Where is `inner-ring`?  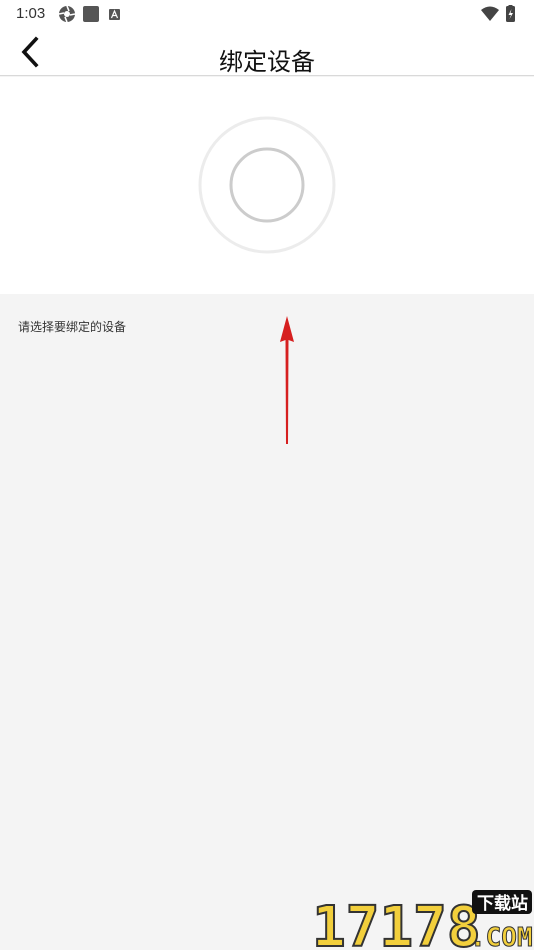
inner-ring is located at coordinates (267, 185).